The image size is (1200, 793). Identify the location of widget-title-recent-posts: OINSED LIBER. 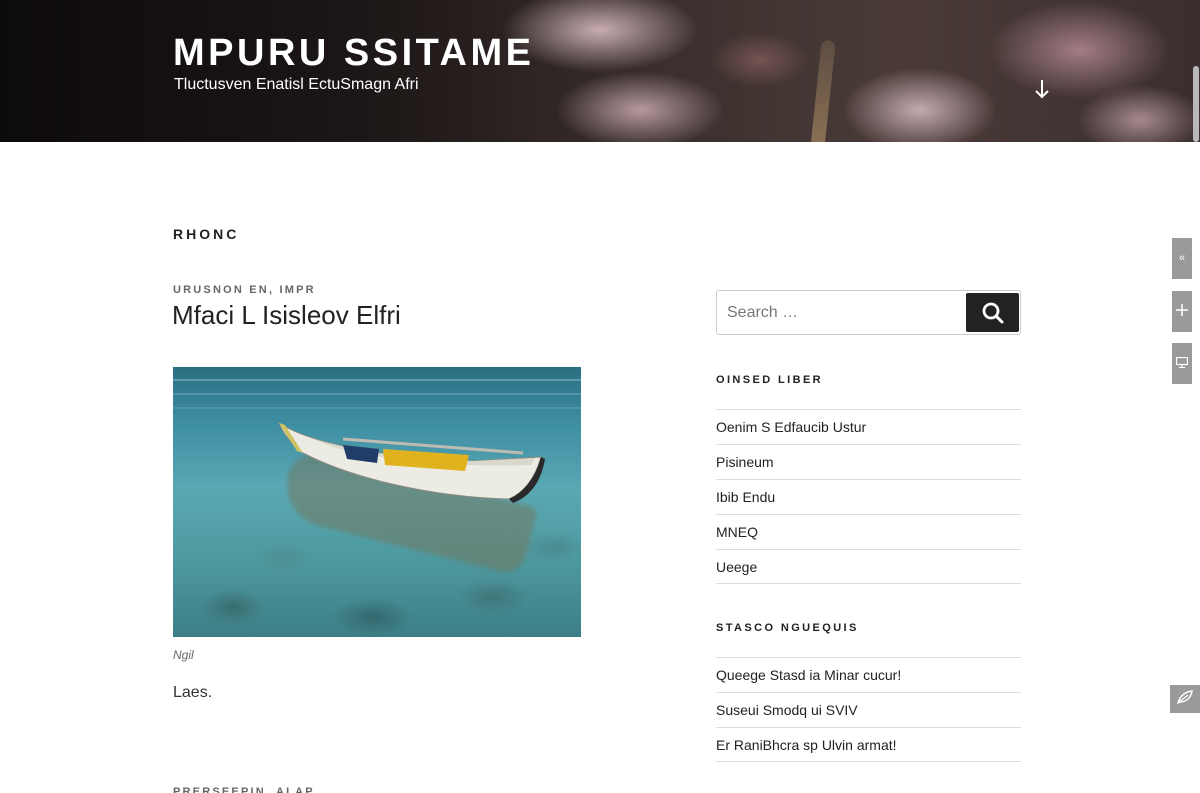
(770, 380).